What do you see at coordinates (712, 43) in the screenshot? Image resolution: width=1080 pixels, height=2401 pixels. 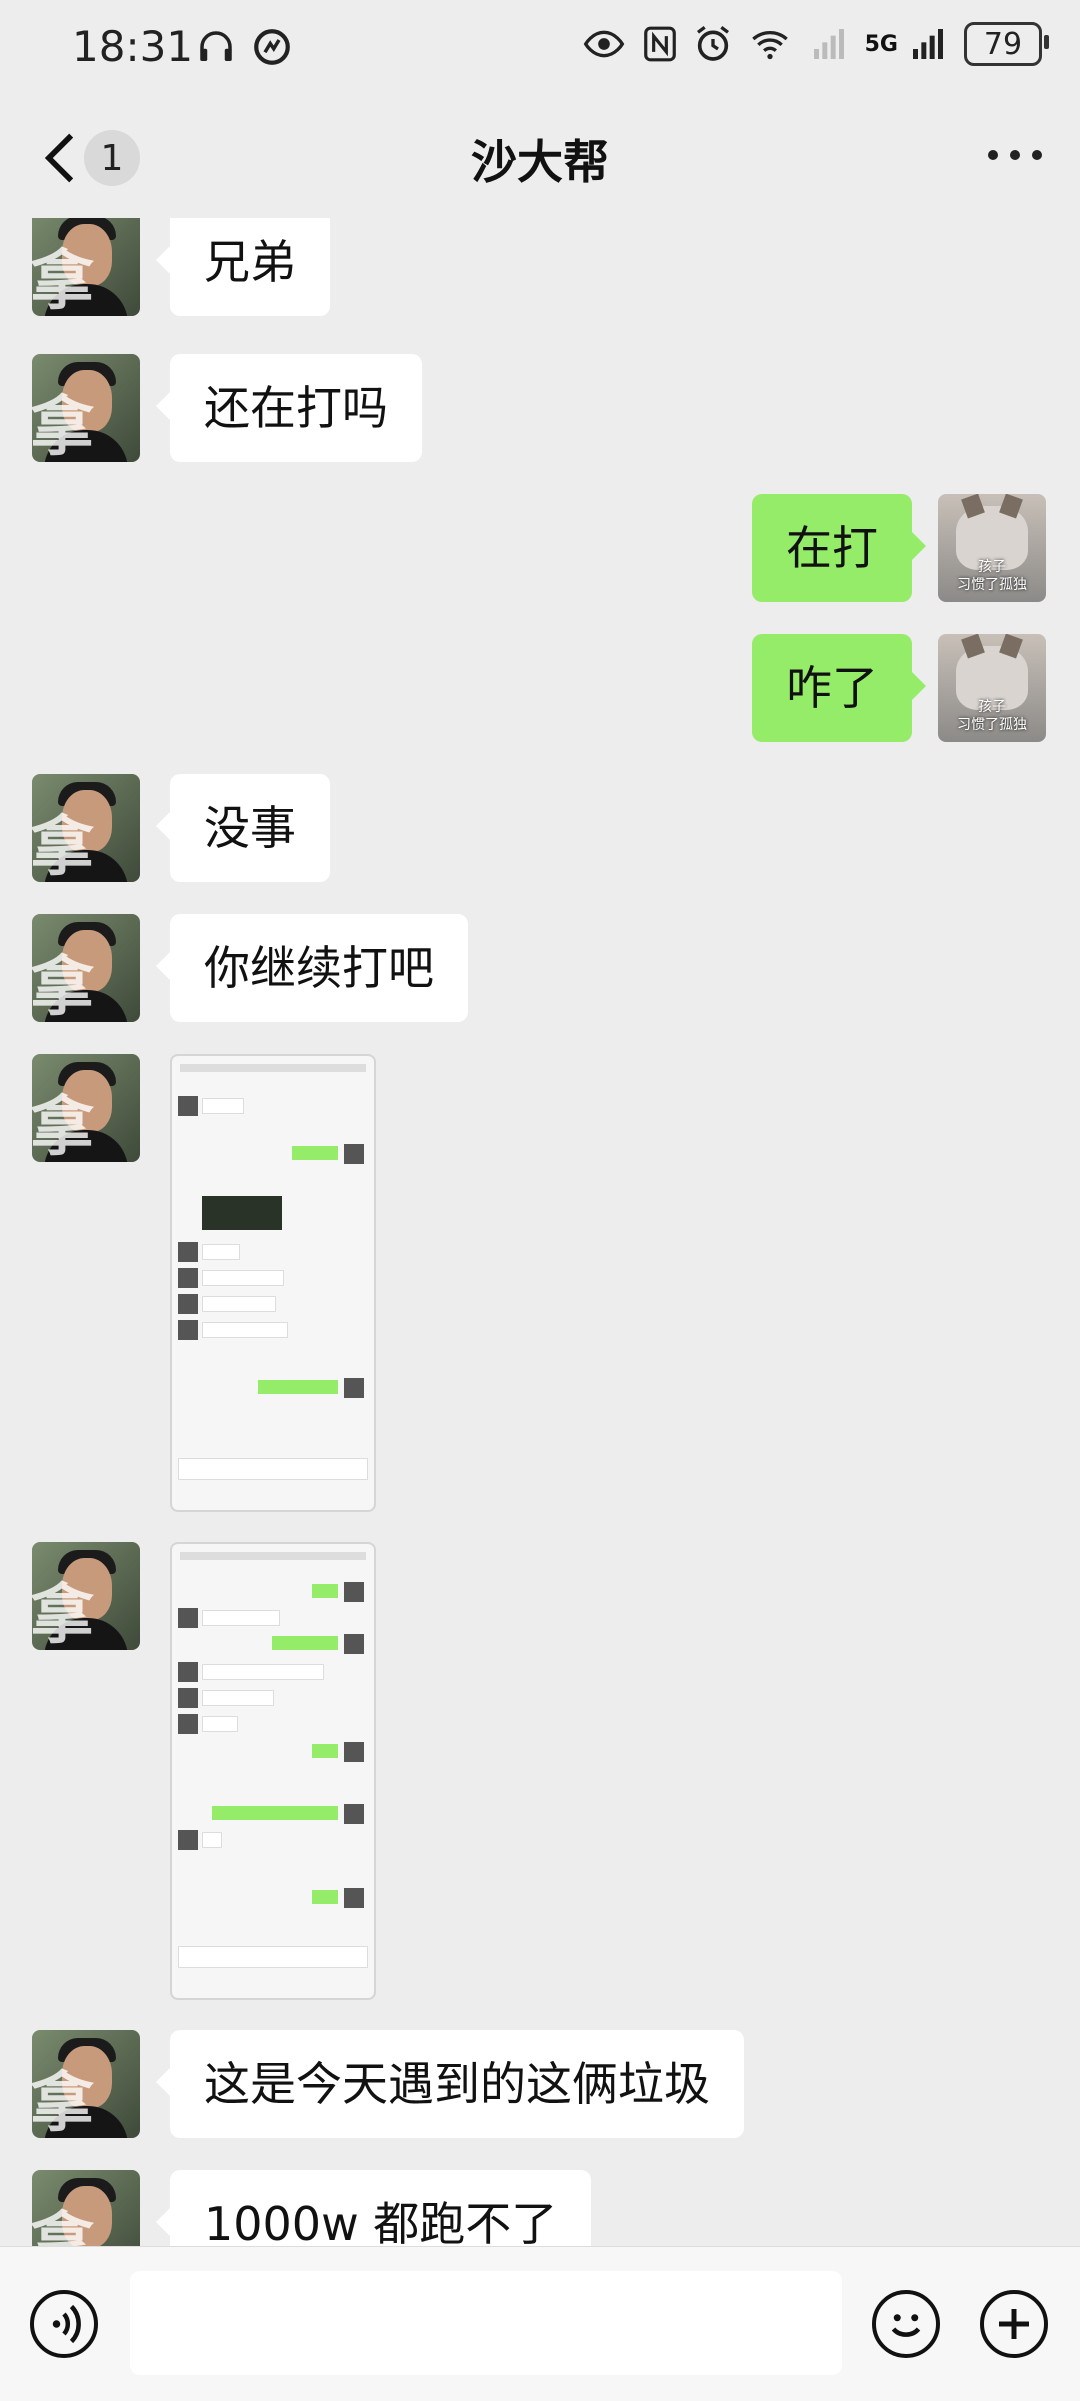 I see `alarm-icon` at bounding box center [712, 43].